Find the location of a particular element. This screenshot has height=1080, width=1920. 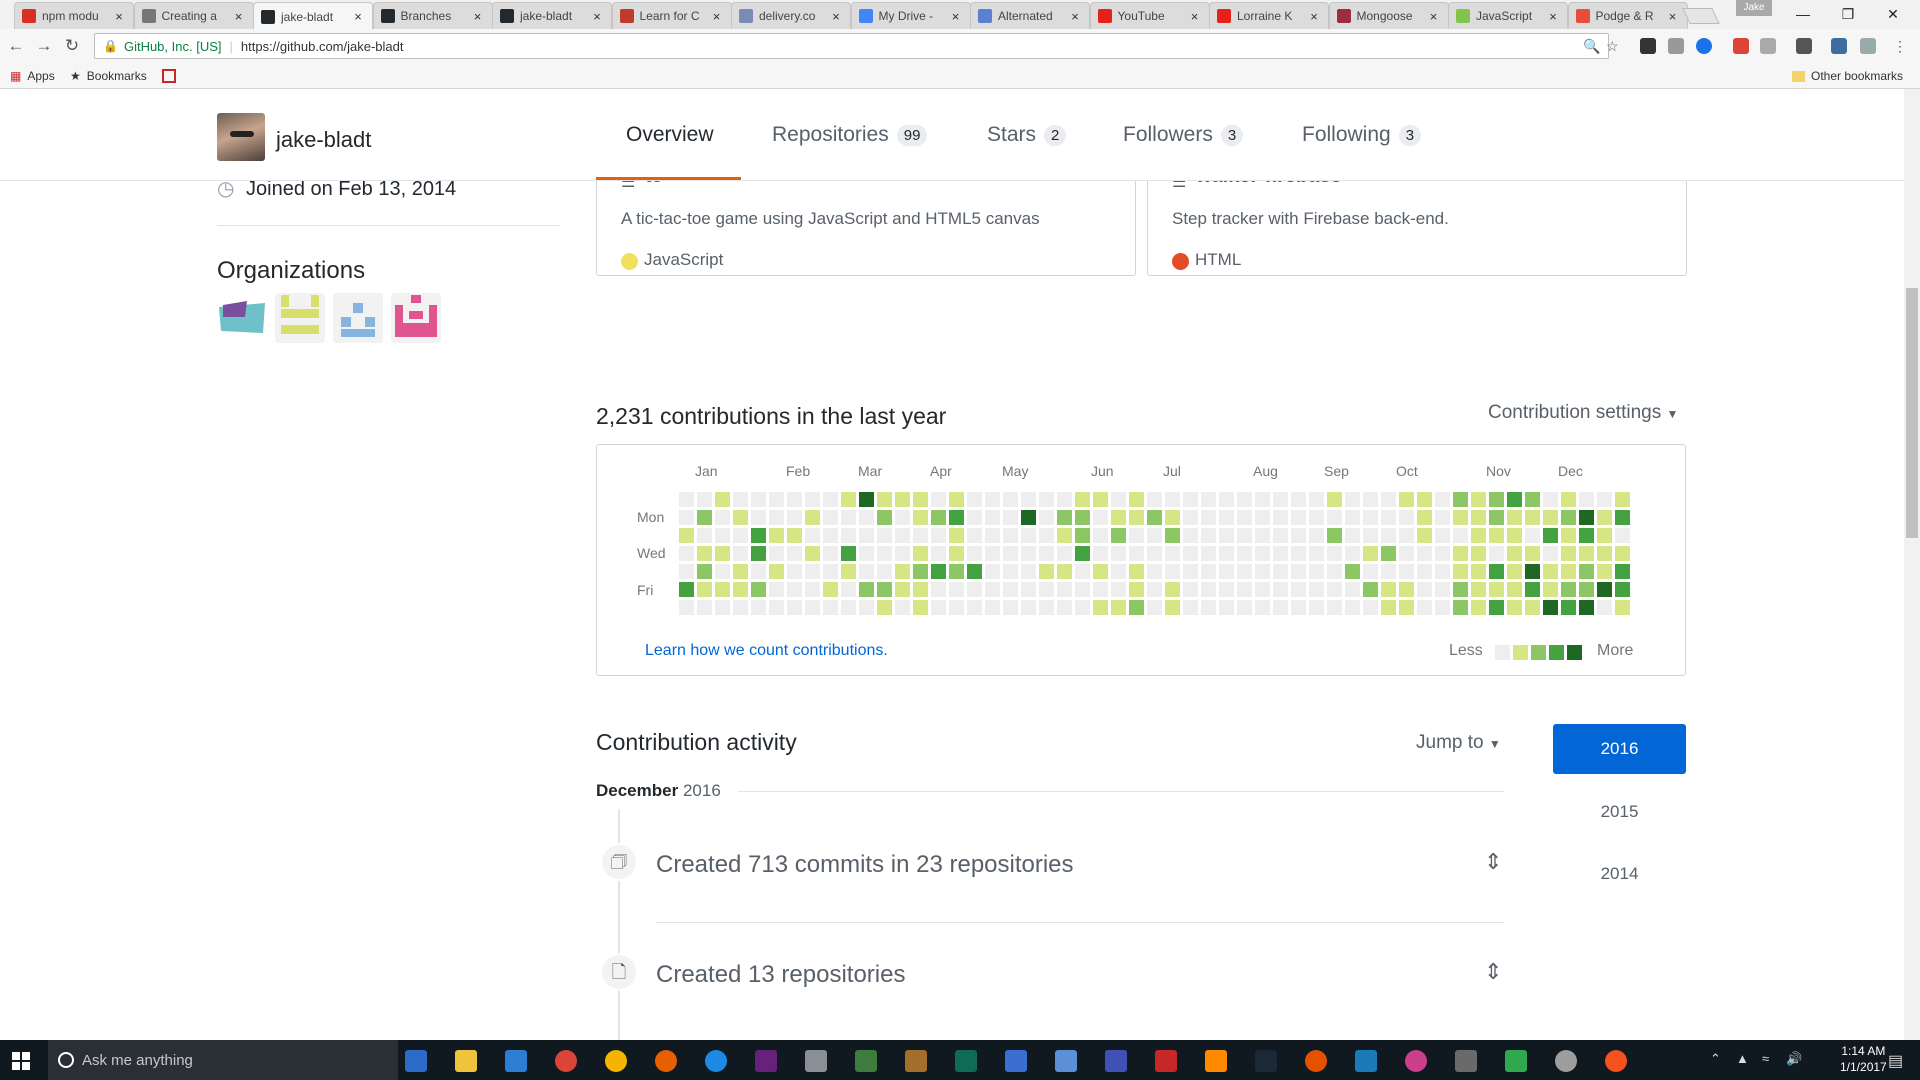

year-button-2015: 2015 is located at coordinates (1619, 812).